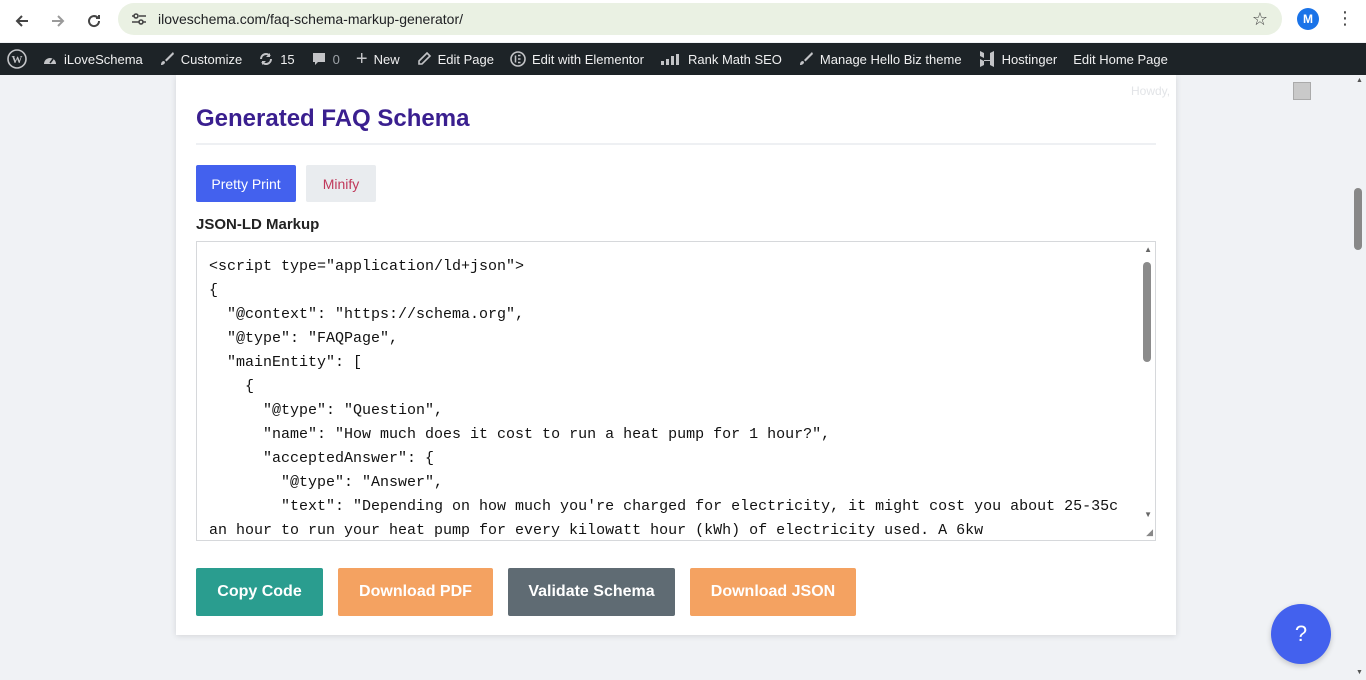  What do you see at coordinates (1301, 634) in the screenshot?
I see `help-button: ?` at bounding box center [1301, 634].